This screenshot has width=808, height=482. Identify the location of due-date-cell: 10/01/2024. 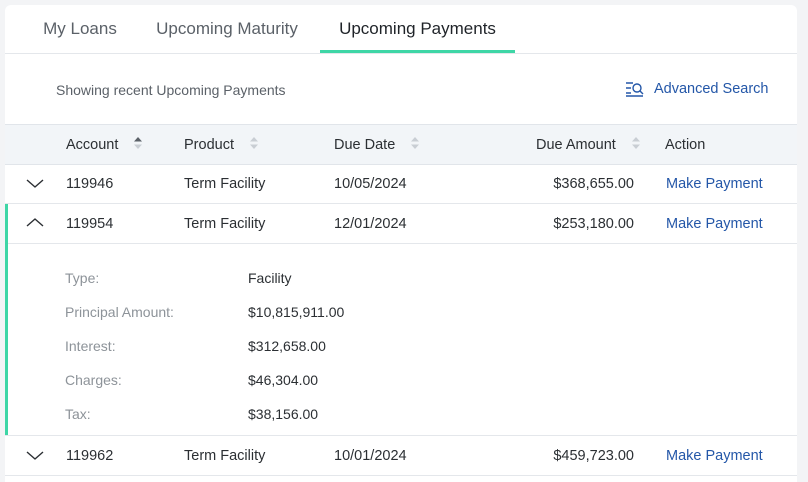
(370, 456).